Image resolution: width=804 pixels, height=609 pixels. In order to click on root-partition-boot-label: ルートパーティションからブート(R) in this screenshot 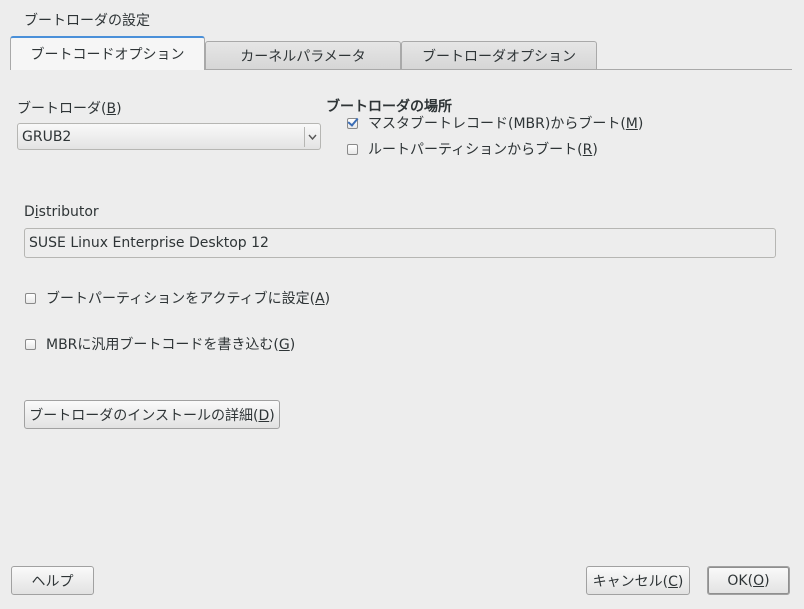, I will do `click(483, 150)`.